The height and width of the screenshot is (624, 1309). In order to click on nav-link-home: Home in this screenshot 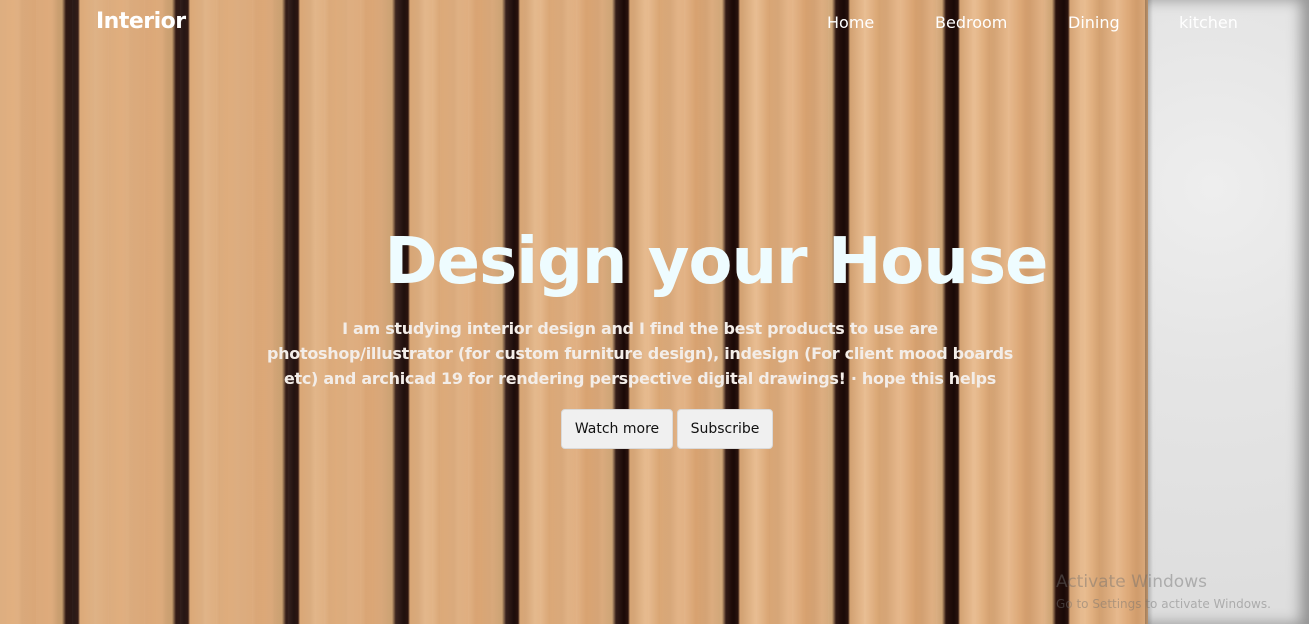, I will do `click(850, 22)`.